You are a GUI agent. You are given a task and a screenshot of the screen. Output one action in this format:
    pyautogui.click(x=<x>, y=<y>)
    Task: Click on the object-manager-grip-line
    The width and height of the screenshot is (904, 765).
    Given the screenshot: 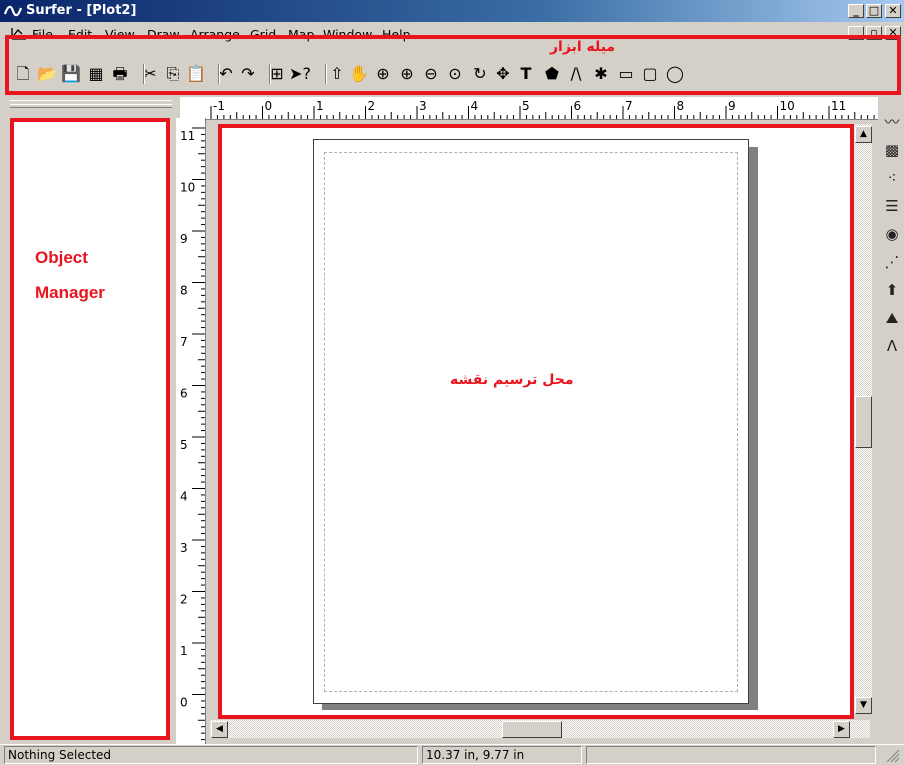 What is the action you would take?
    pyautogui.click(x=91, y=106)
    